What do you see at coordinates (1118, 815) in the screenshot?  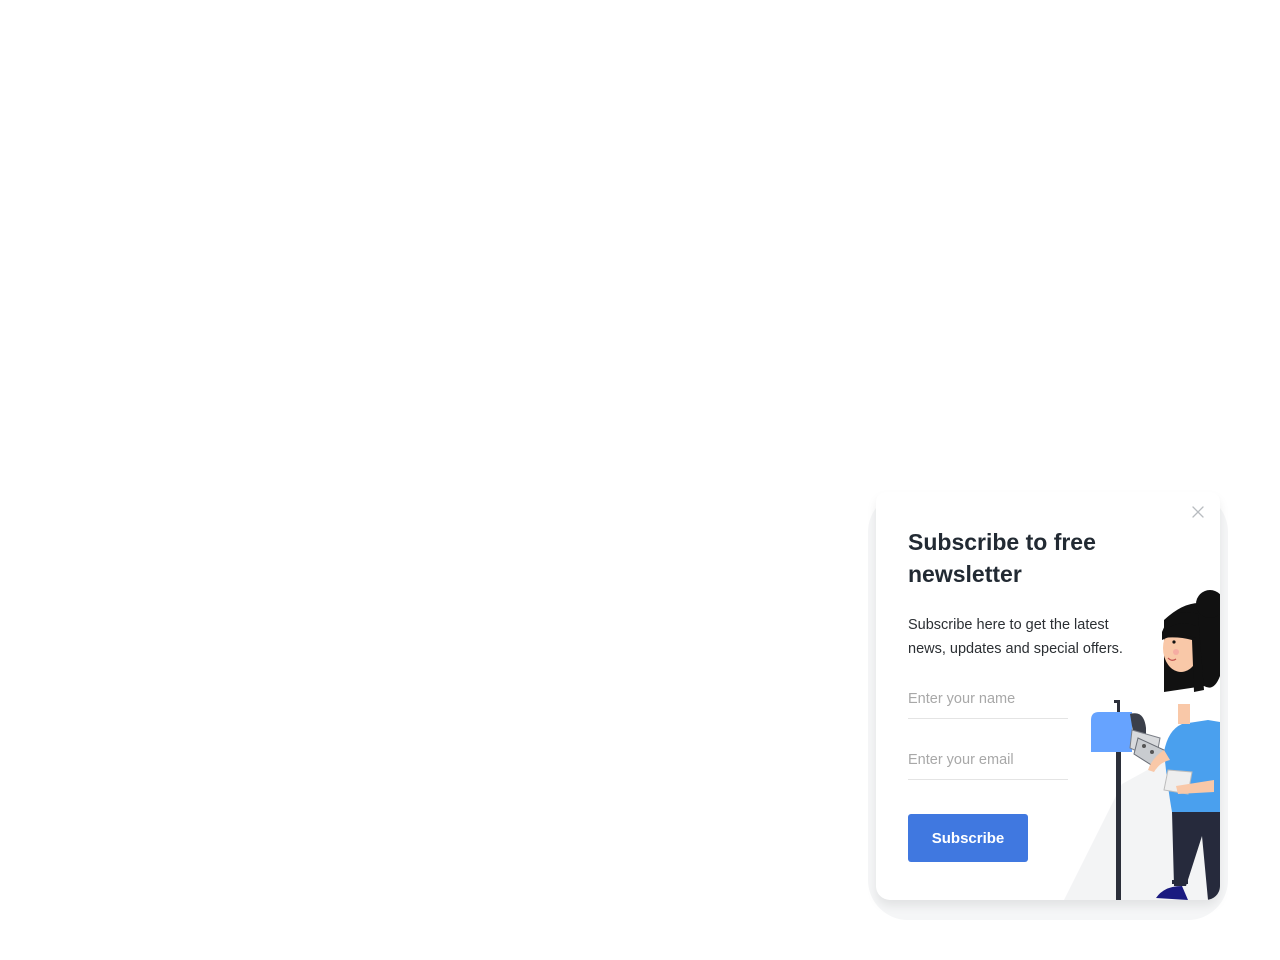 I see `mailbox-post` at bounding box center [1118, 815].